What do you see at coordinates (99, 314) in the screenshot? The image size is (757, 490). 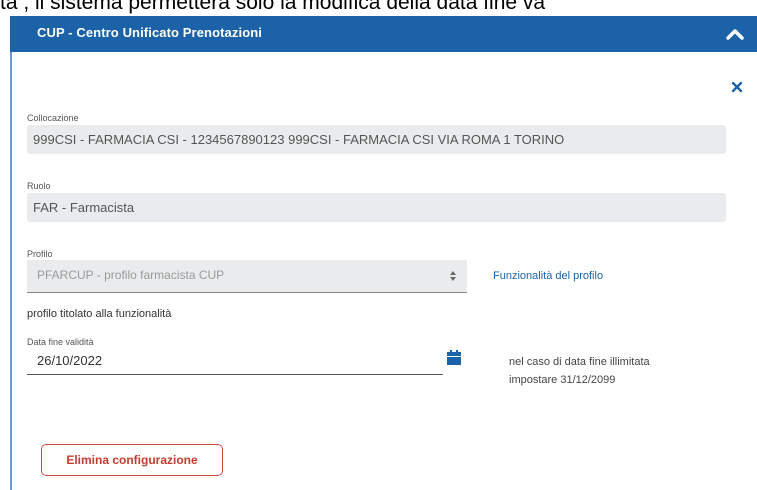 I see `profilo-note: profilo titolato alla funzionalità` at bounding box center [99, 314].